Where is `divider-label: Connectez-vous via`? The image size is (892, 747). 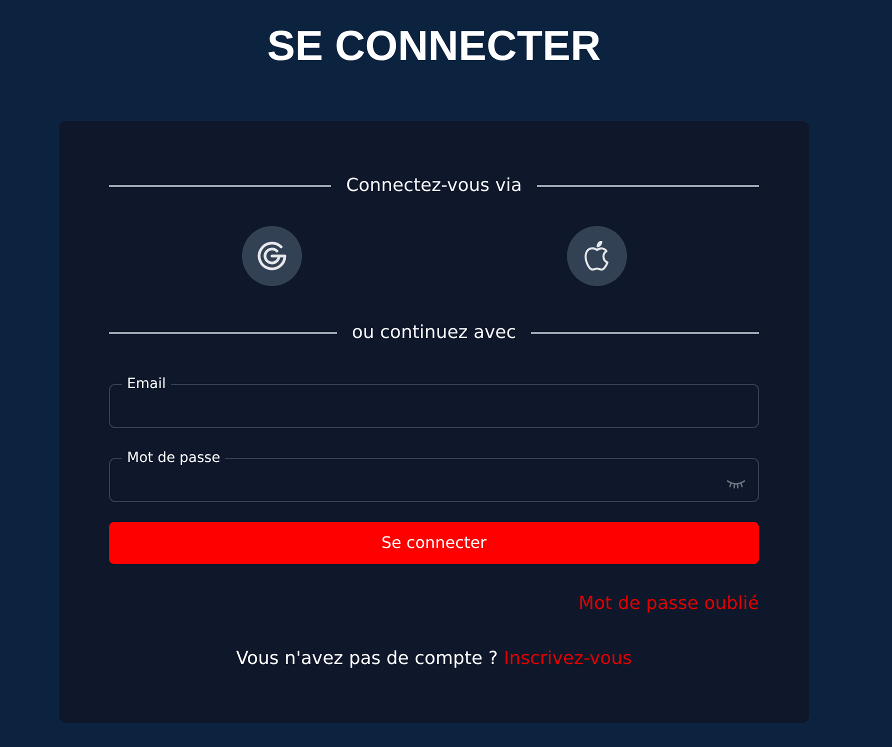
divider-label: Connectez-vous via is located at coordinates (434, 186).